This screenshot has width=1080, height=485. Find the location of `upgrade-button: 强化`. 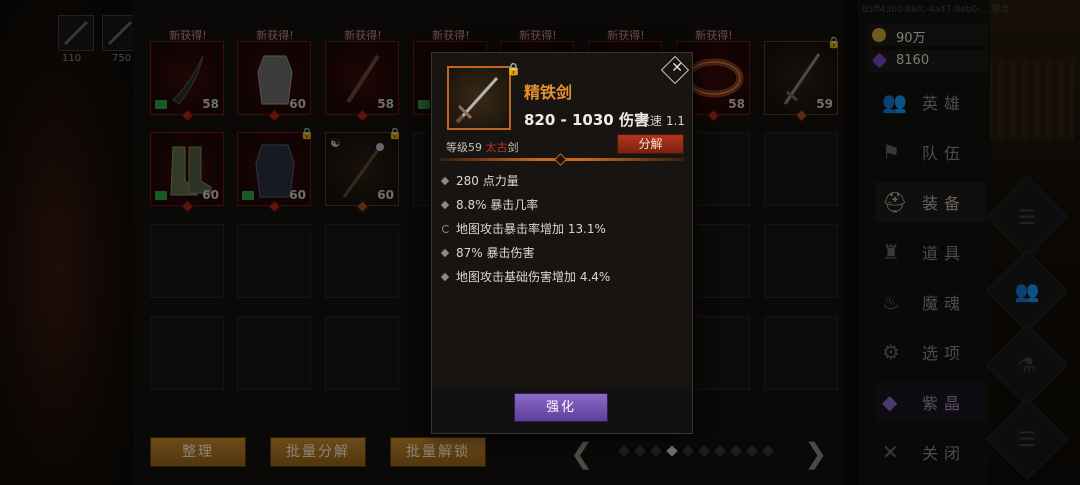

upgrade-button: 强化 is located at coordinates (561, 407).